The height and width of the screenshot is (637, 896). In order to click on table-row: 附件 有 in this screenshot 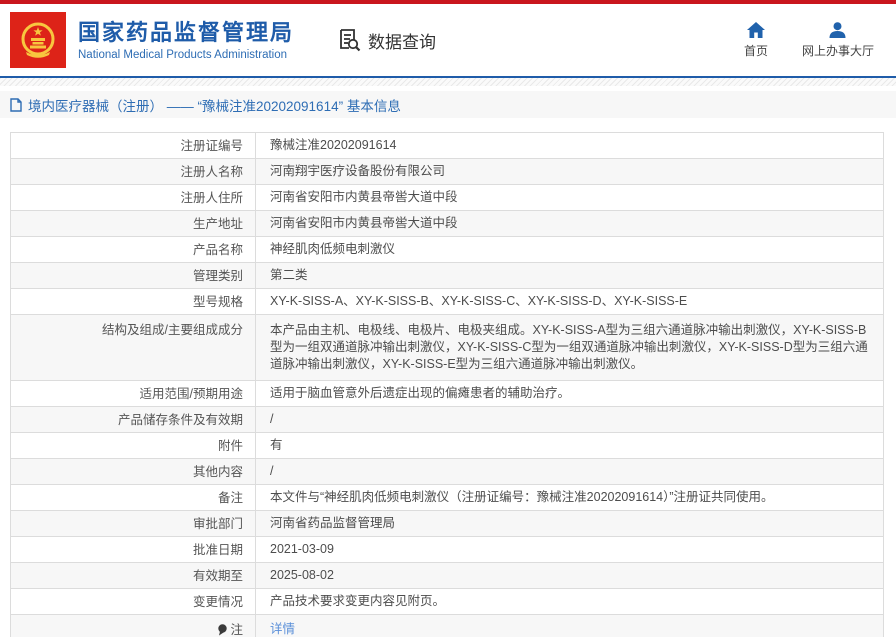, I will do `click(447, 445)`.